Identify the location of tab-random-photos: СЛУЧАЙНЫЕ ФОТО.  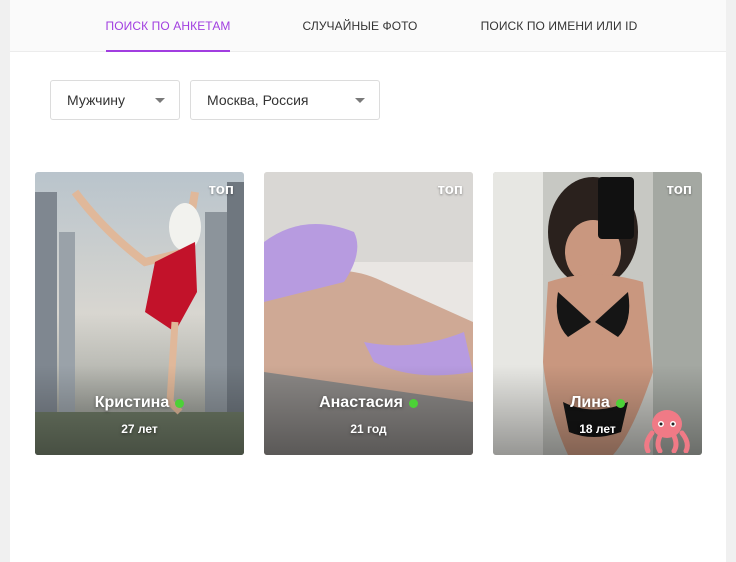
(360, 26).